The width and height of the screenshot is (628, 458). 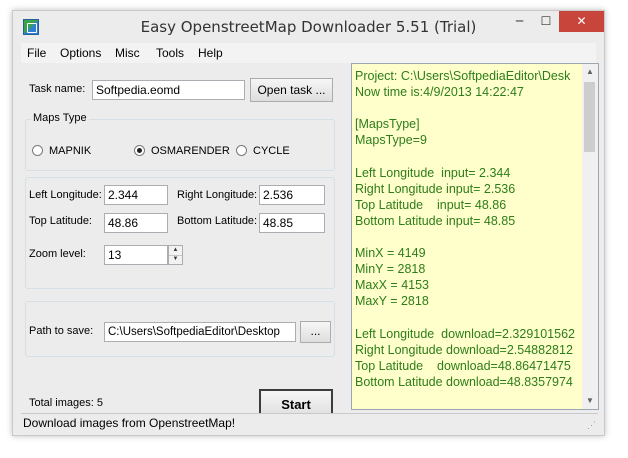 I want to click on scroll-down-icon: ▼, so click(x=590, y=401).